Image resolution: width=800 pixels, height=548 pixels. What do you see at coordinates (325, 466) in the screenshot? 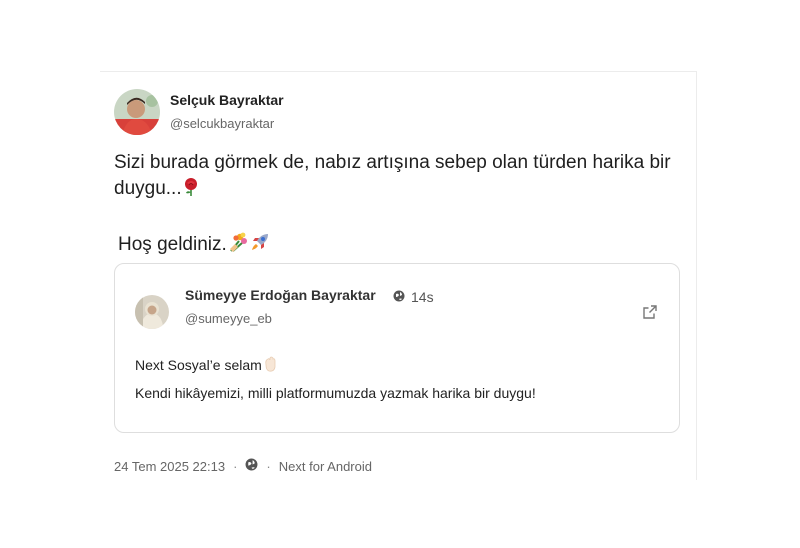
I see `post-source: Next for Android` at bounding box center [325, 466].